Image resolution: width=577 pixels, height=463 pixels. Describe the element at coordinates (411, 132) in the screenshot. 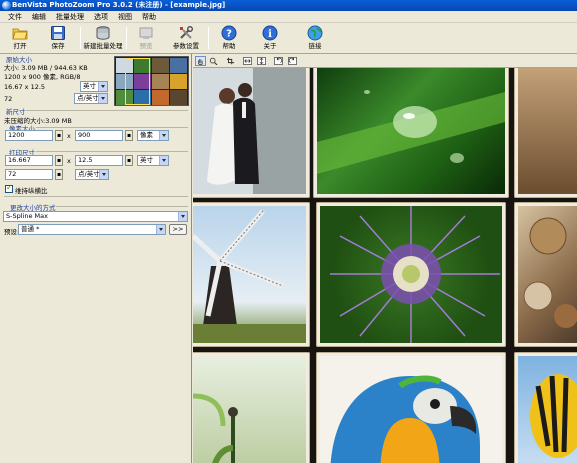

I see `leaf-drop-image` at that location.